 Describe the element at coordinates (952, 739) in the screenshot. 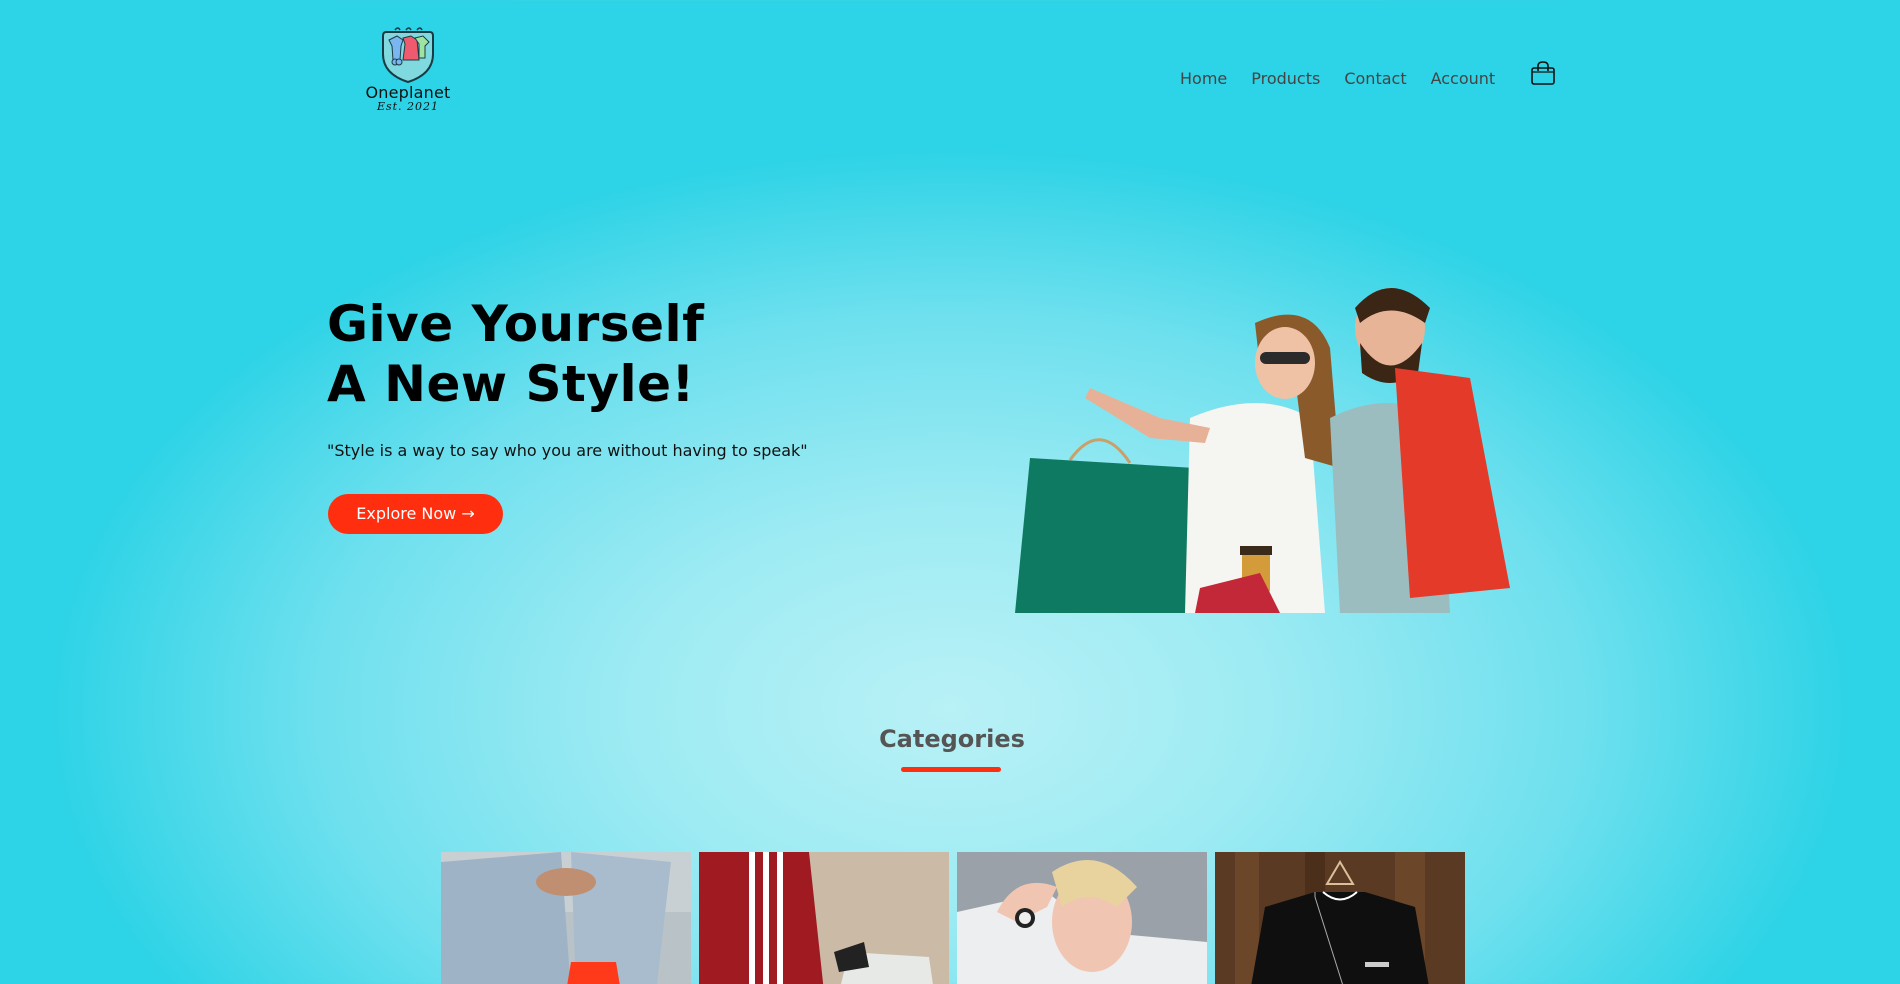

I see `categories-title: Categories` at that location.